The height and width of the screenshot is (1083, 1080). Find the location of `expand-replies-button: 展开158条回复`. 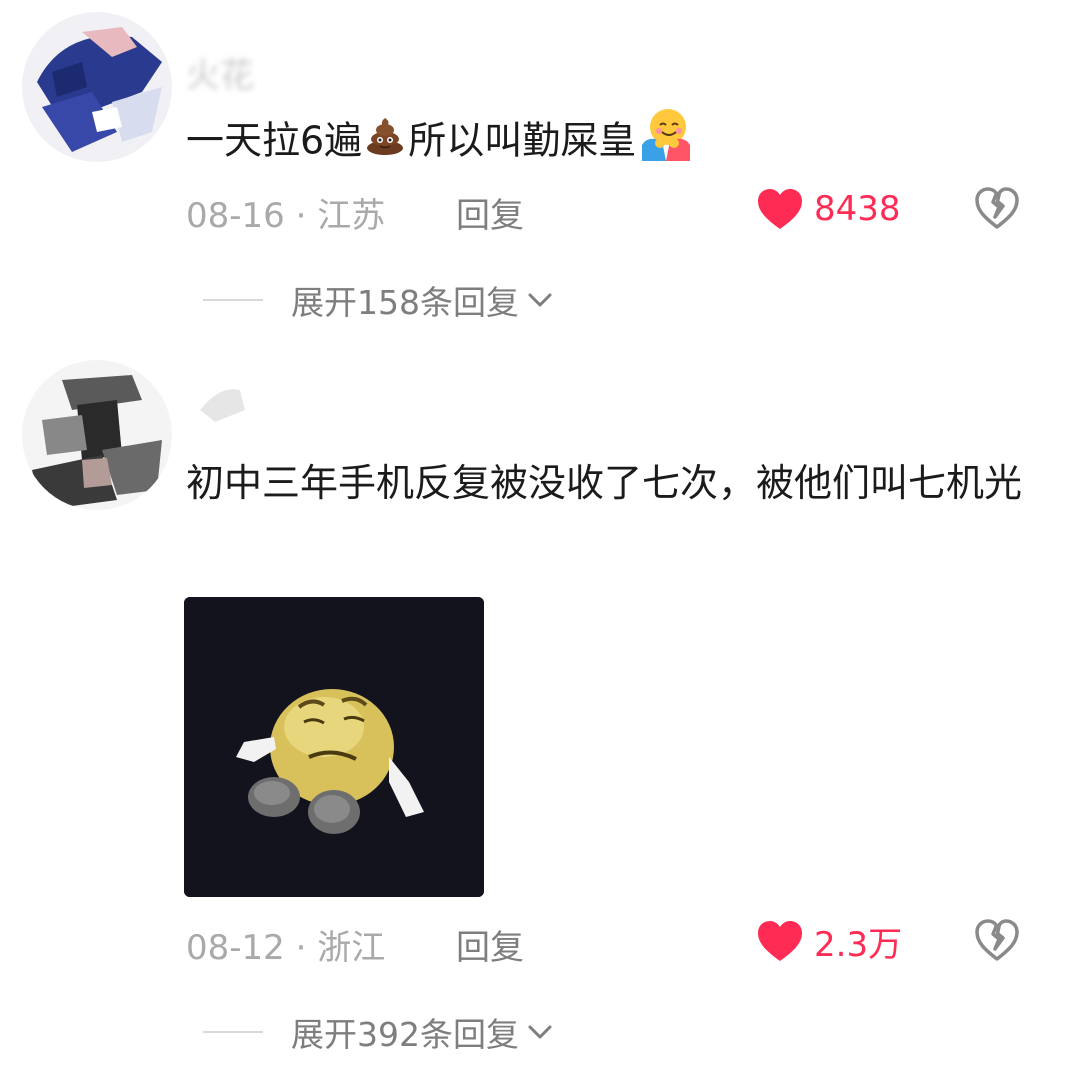

expand-replies-button: 展开158条回复 is located at coordinates (378, 300).